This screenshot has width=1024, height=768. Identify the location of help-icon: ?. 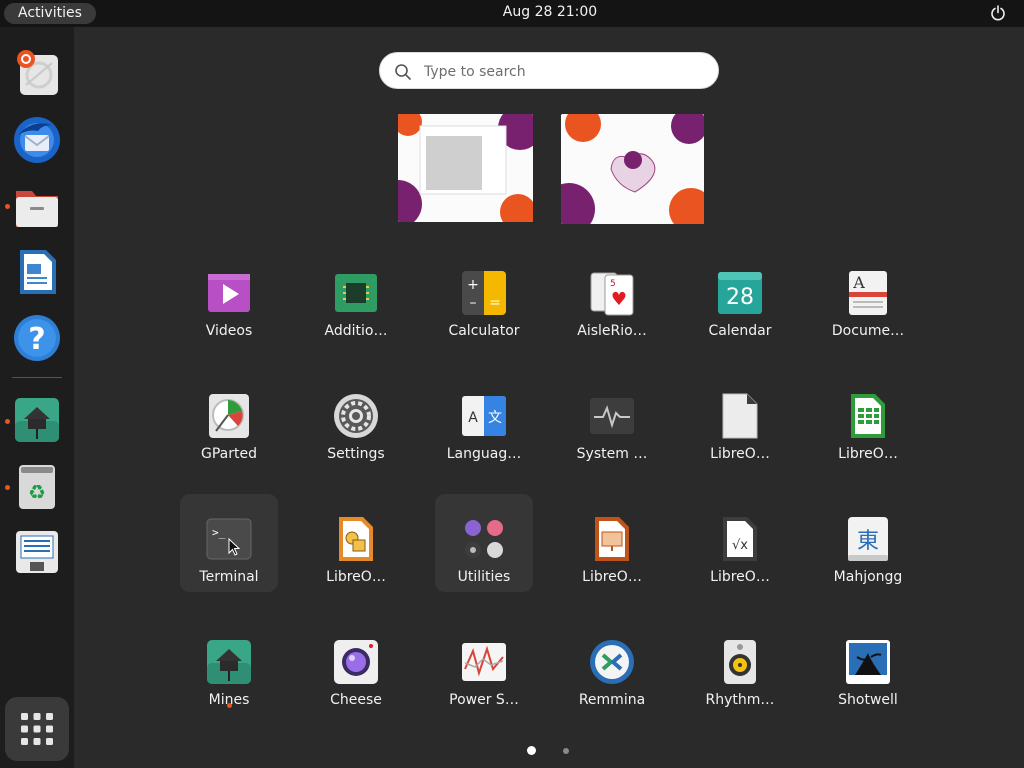
(37, 338).